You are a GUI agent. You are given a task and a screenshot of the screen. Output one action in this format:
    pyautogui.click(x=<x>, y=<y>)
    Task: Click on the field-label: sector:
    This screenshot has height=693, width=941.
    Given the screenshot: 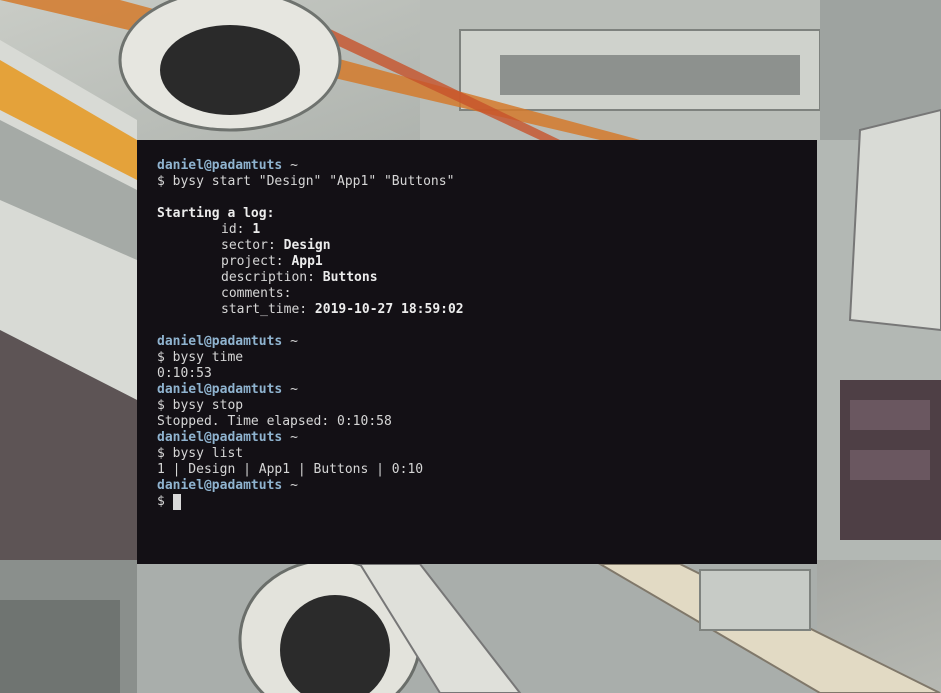 What is the action you would take?
    pyautogui.click(x=248, y=245)
    